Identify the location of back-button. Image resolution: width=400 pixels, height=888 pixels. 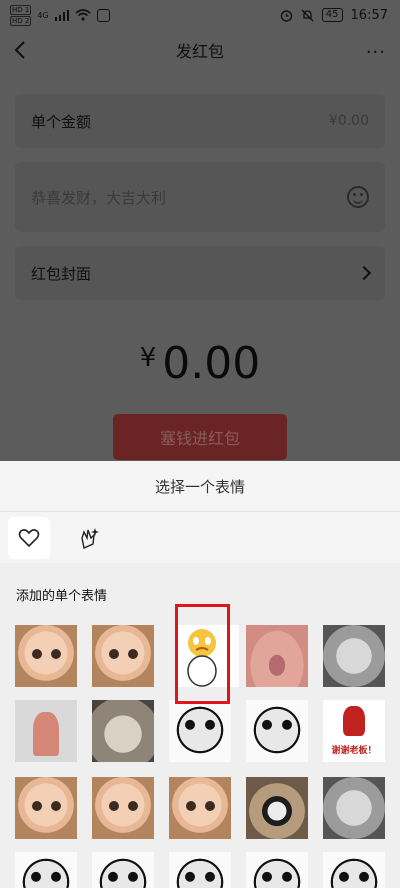
(22, 50).